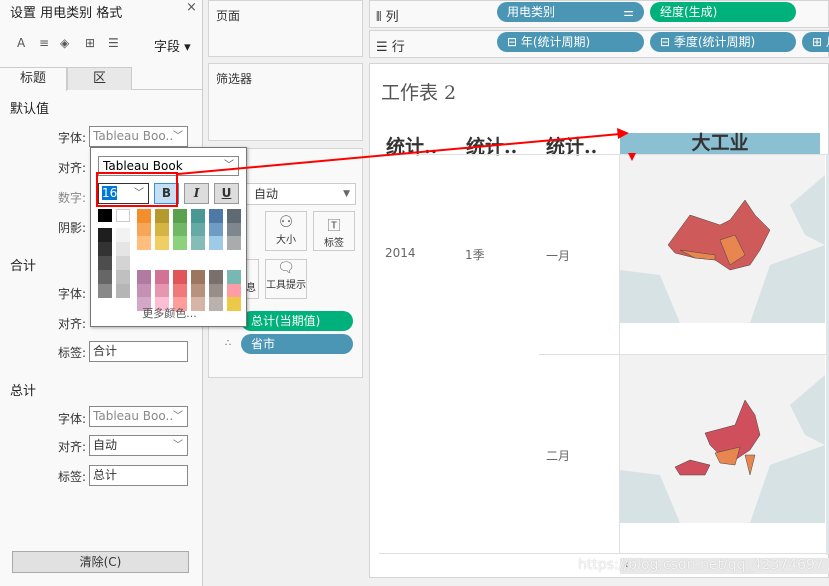 Image resolution: width=829 pixels, height=586 pixels. Describe the element at coordinates (285, 102) in the screenshot. I see `filters-card: 筛选器` at that location.